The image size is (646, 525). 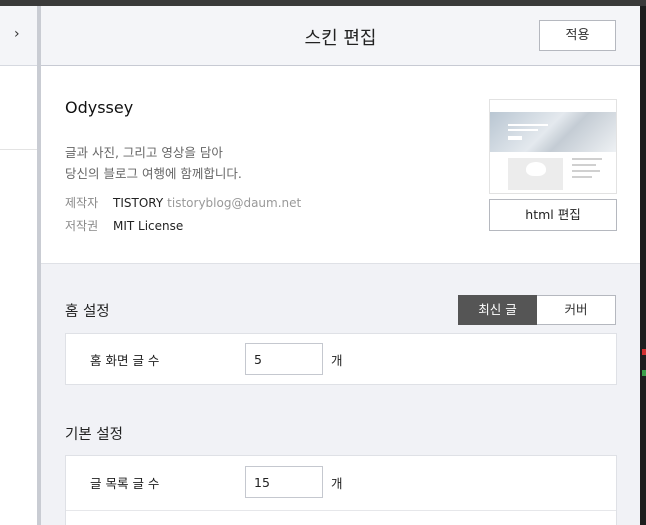 I want to click on basic-settings-box: 글 목록 글 수 개, so click(x=341, y=490).